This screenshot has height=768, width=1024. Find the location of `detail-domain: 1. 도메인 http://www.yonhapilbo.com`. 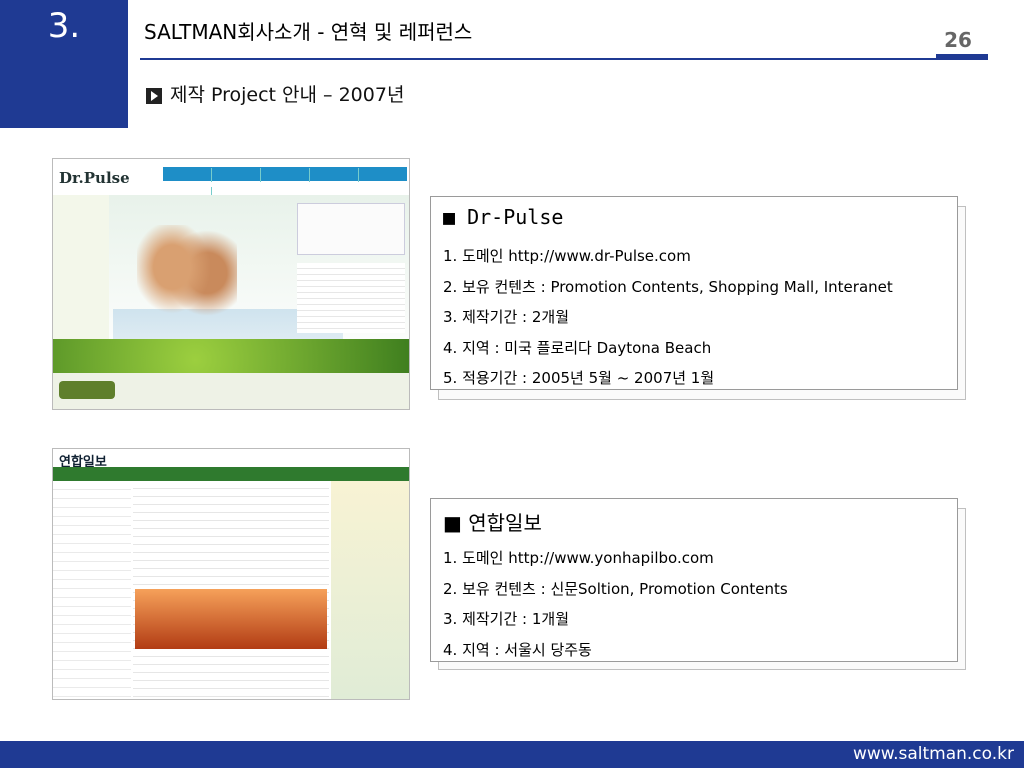

detail-domain: 1. 도메인 http://www.yonhapilbo.com is located at coordinates (578, 558).